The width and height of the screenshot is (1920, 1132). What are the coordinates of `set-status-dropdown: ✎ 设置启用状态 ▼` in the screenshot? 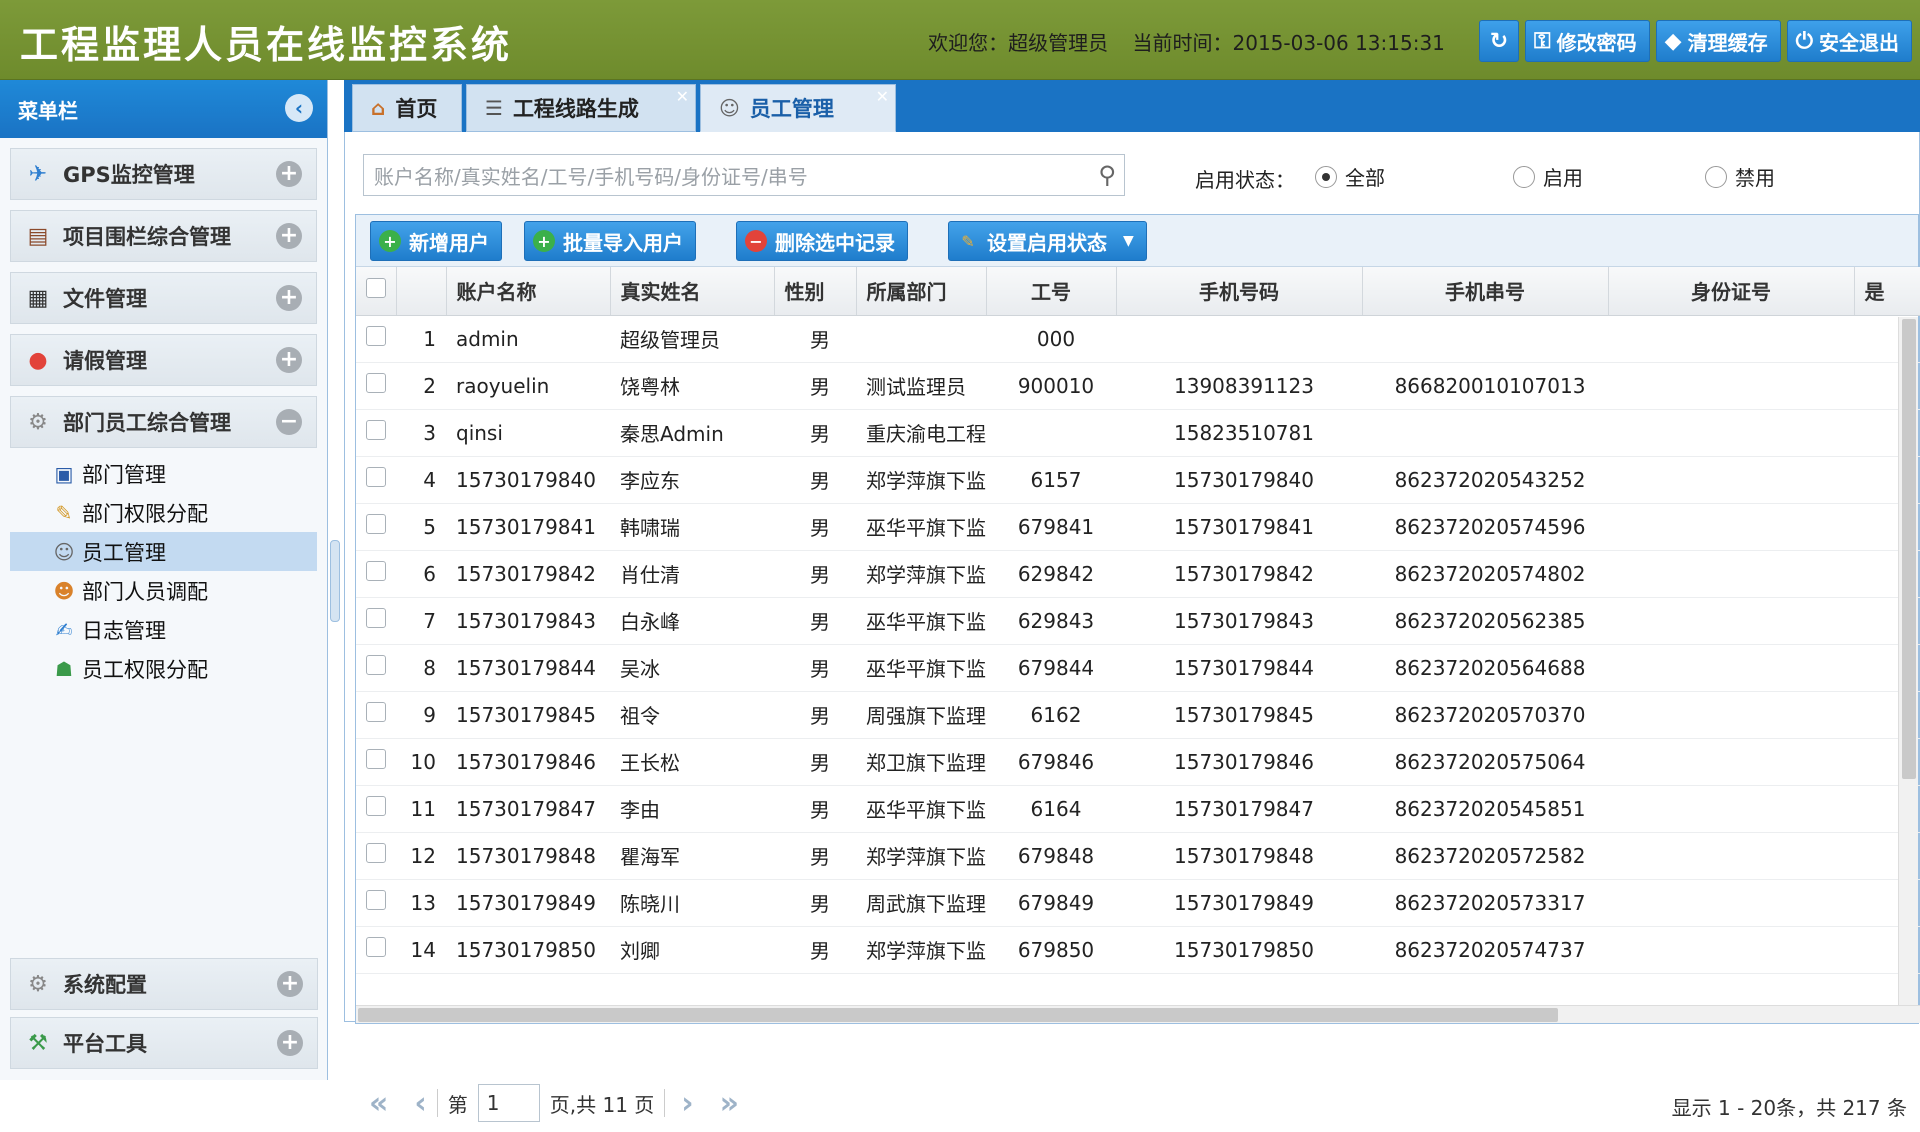 It's located at (1047, 241).